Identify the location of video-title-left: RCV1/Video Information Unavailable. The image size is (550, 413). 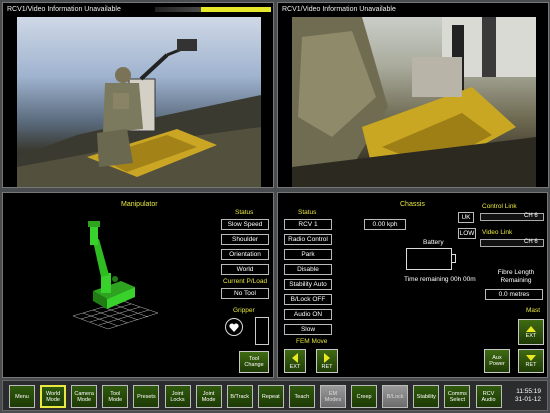
(64, 9).